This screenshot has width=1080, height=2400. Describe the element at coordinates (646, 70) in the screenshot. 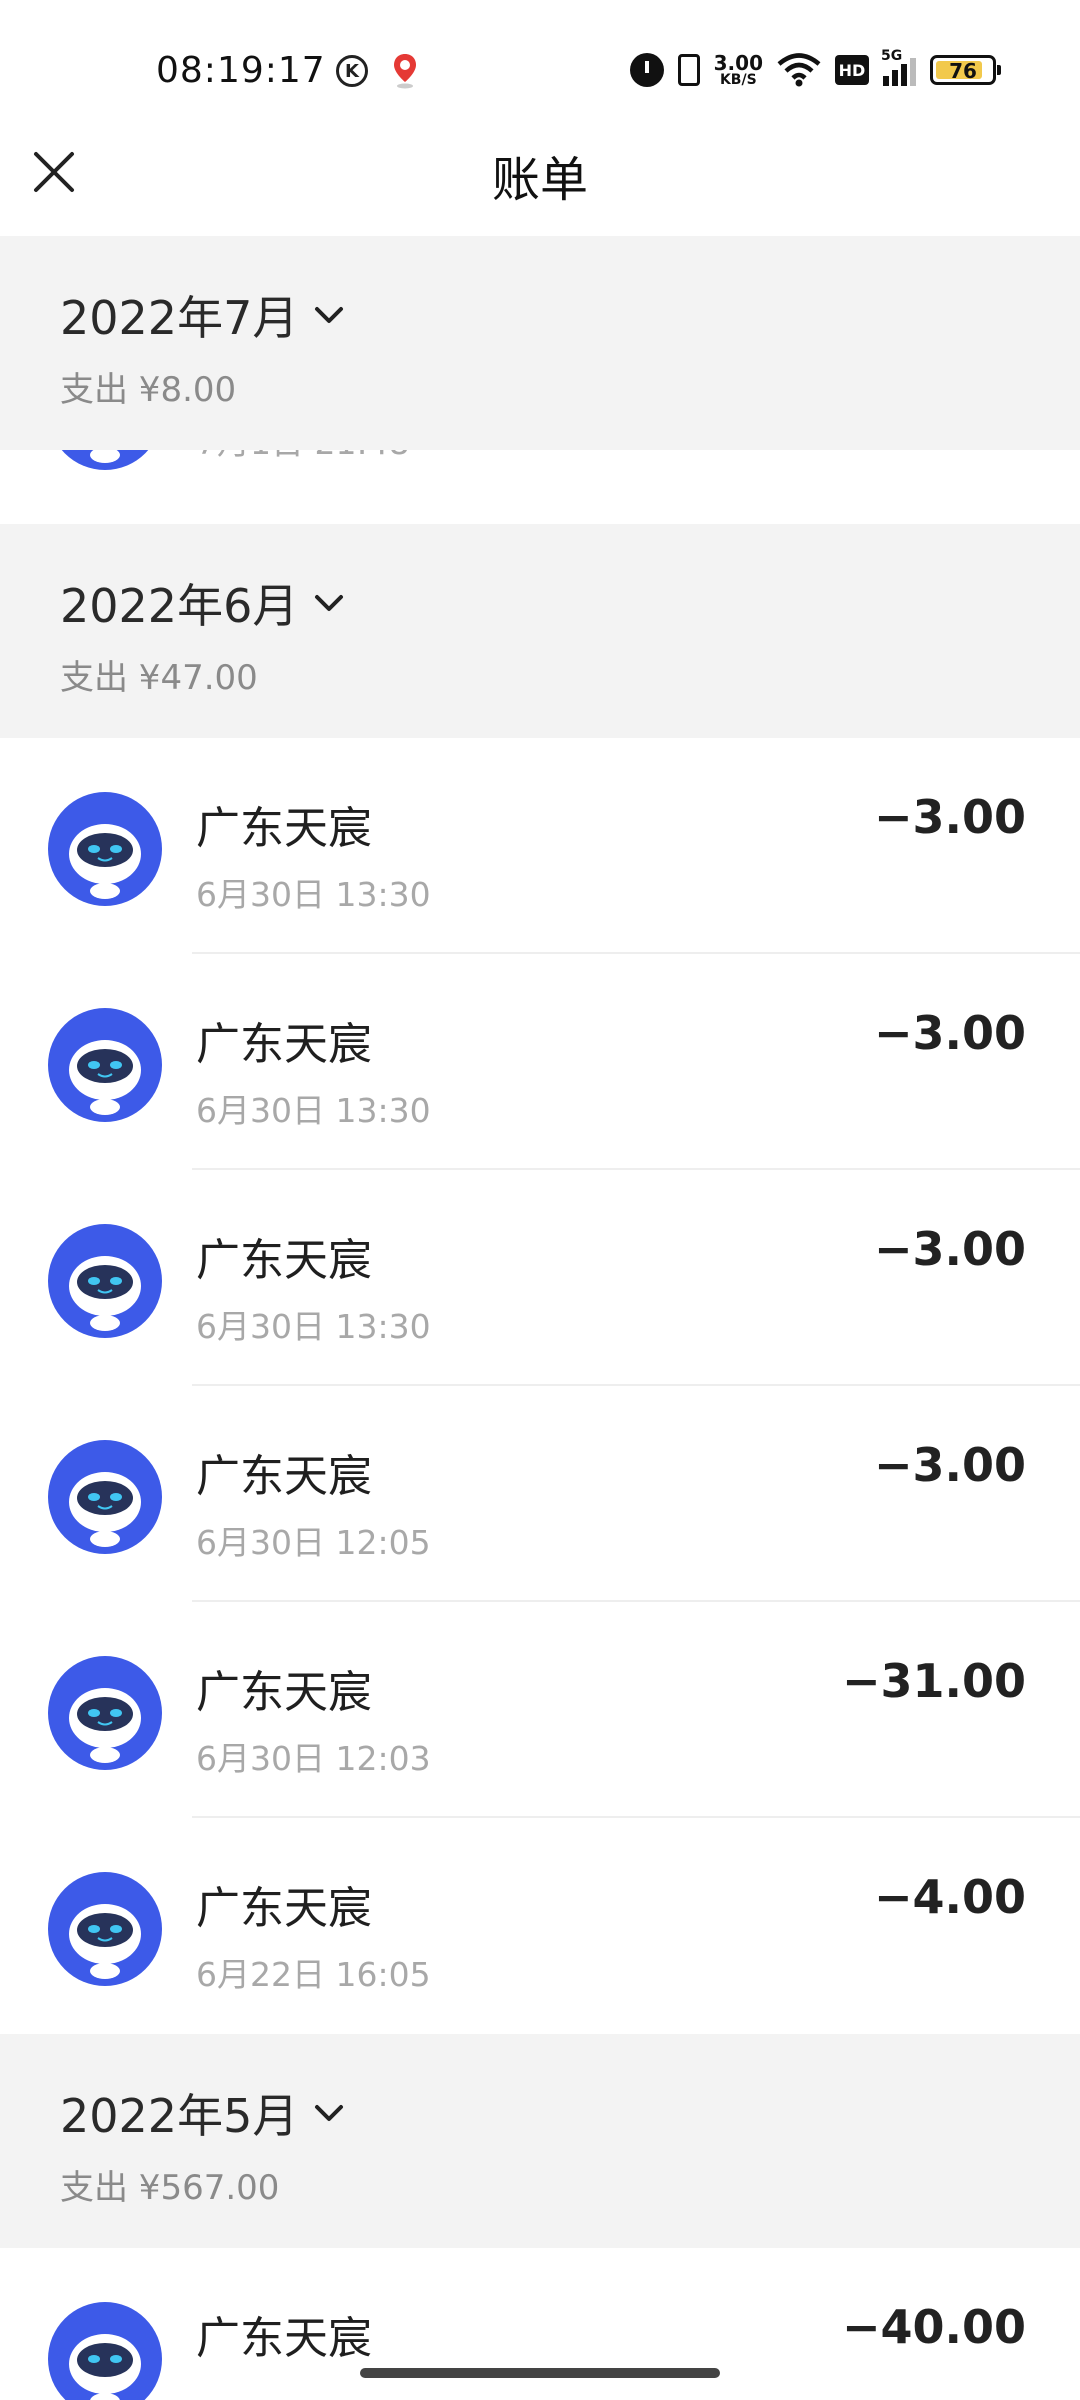

I see `alarm-icon` at that location.